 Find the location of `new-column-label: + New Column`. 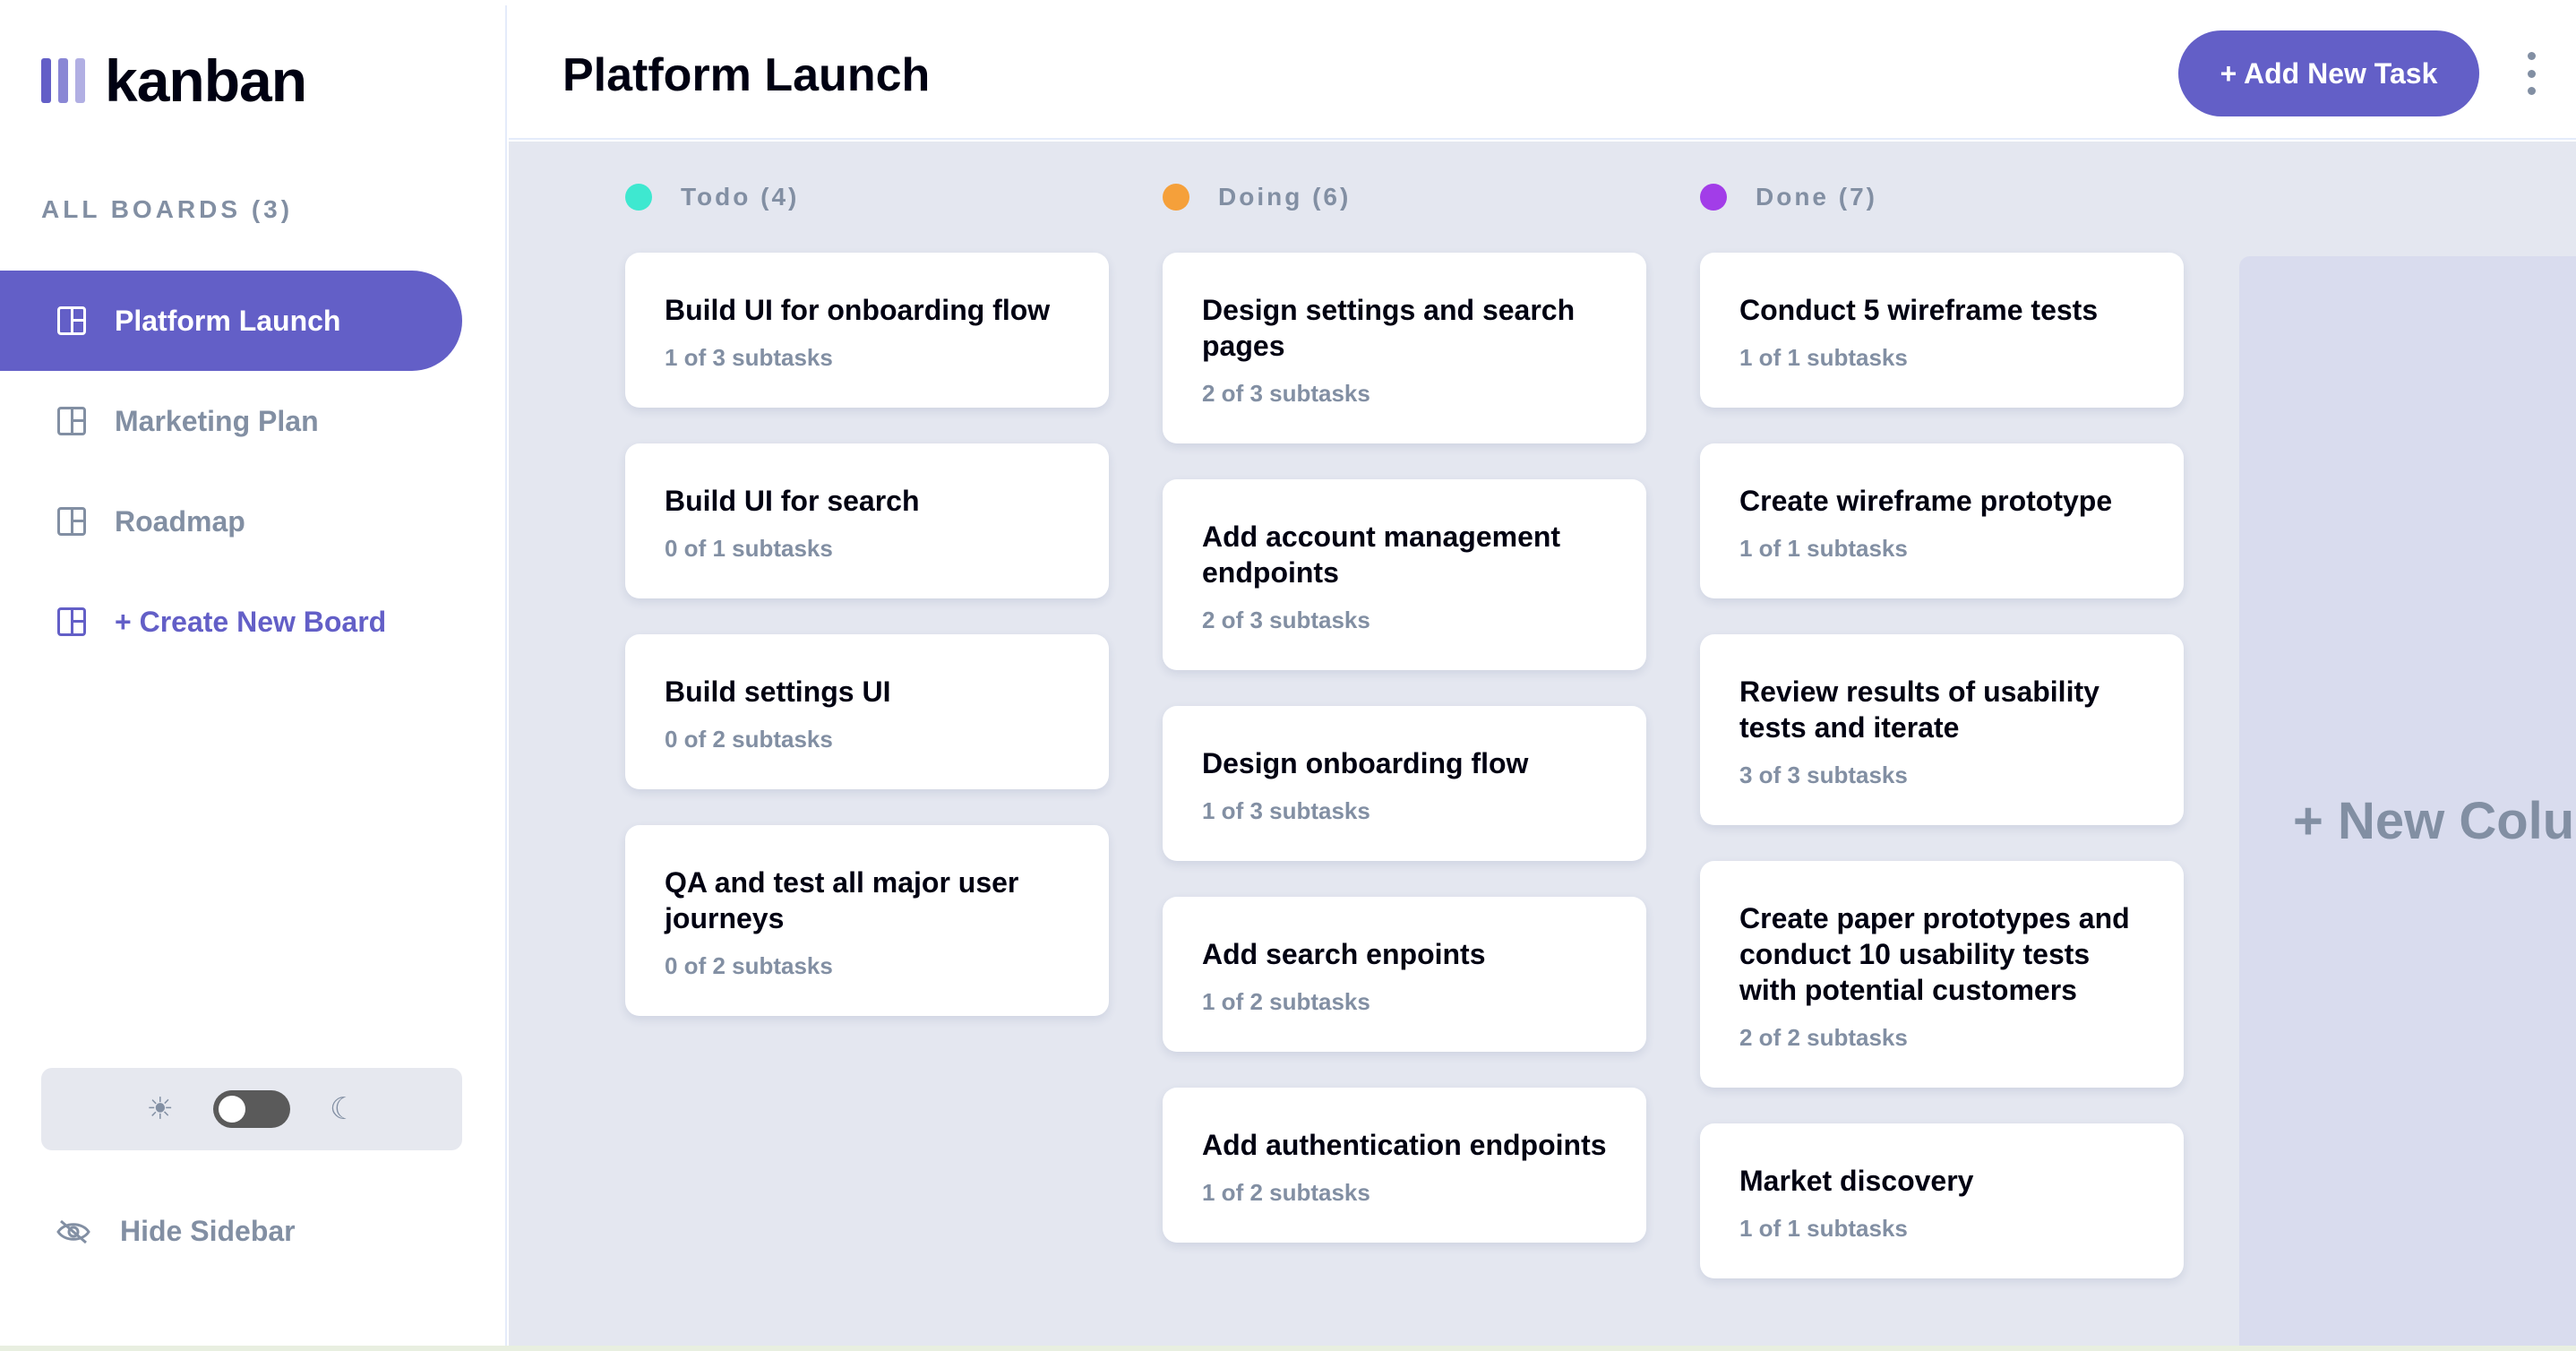

new-column-label: + New Column is located at coordinates (2434, 821).